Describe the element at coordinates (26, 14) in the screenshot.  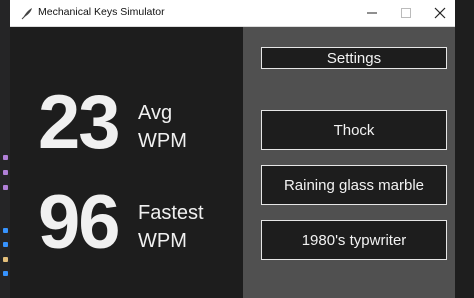
I see `feather-icon` at that location.